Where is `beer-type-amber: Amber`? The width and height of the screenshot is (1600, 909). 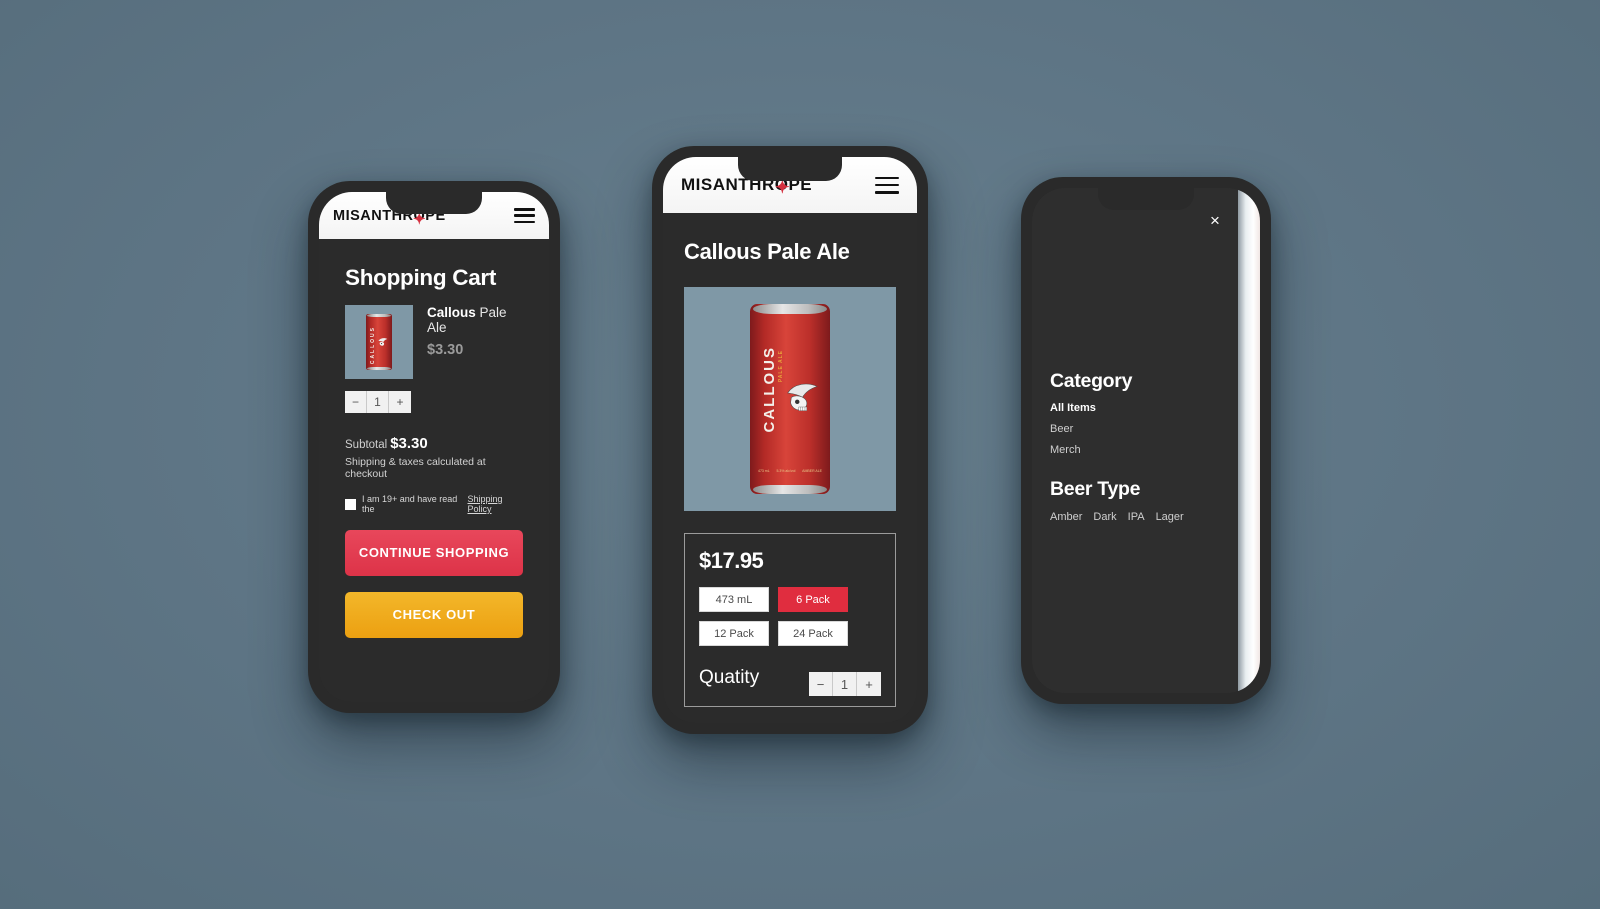
beer-type-amber: Amber is located at coordinates (1066, 517).